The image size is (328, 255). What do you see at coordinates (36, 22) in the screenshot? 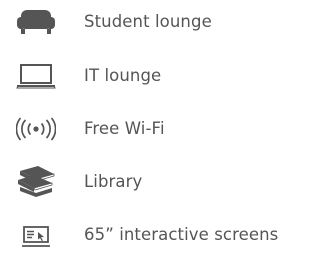
I see `sofa-icon` at bounding box center [36, 22].